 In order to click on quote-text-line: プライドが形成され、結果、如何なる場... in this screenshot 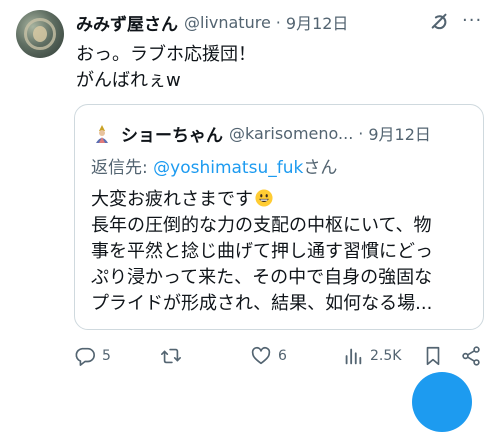, I will do `click(262, 303)`.